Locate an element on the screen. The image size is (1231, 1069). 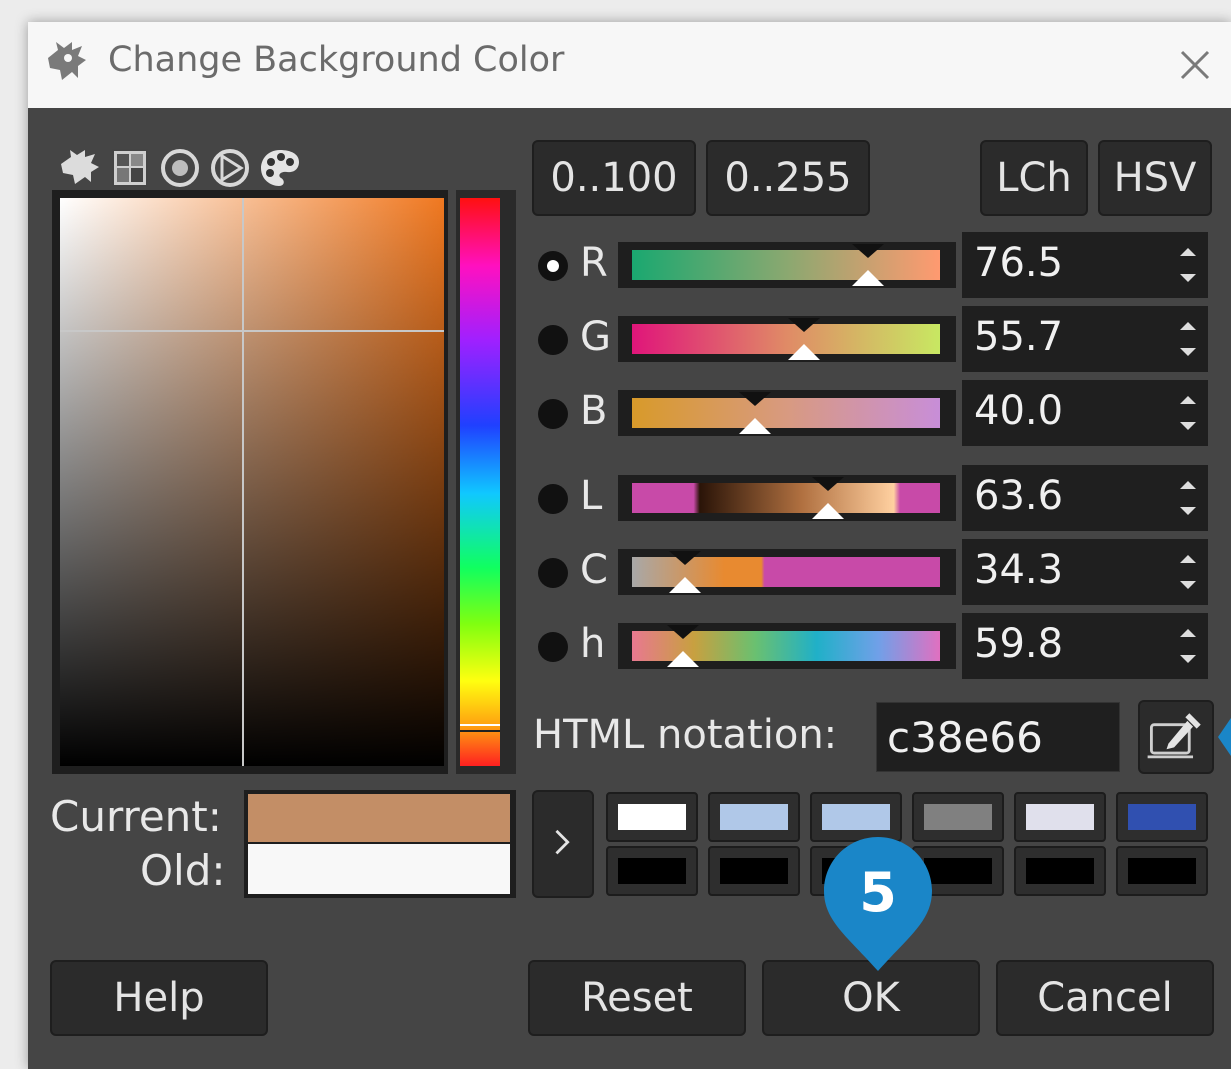
value-l: 63.6 is located at coordinates (1018, 496).